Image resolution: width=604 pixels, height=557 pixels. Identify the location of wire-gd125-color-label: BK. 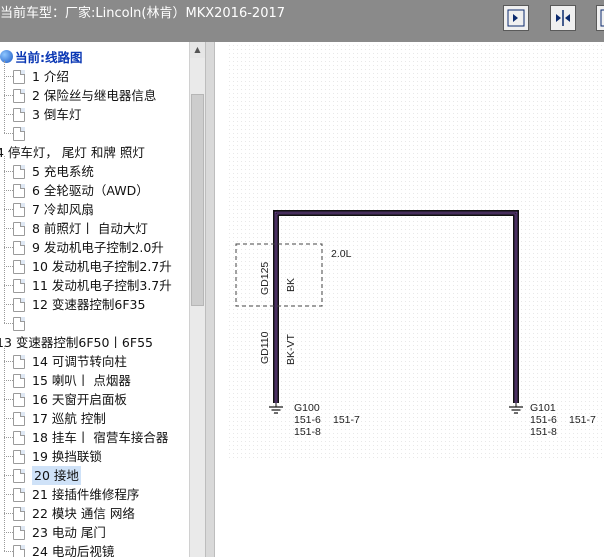
(291, 285).